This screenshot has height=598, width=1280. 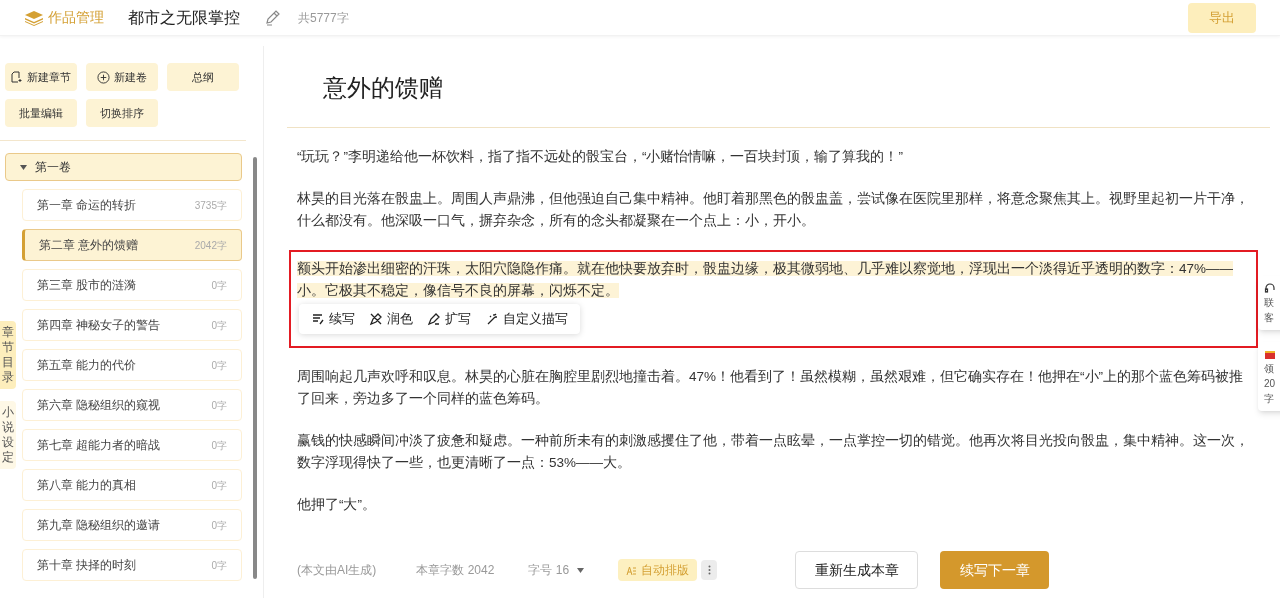 I want to click on widget-label: 领, so click(x=1269, y=368).